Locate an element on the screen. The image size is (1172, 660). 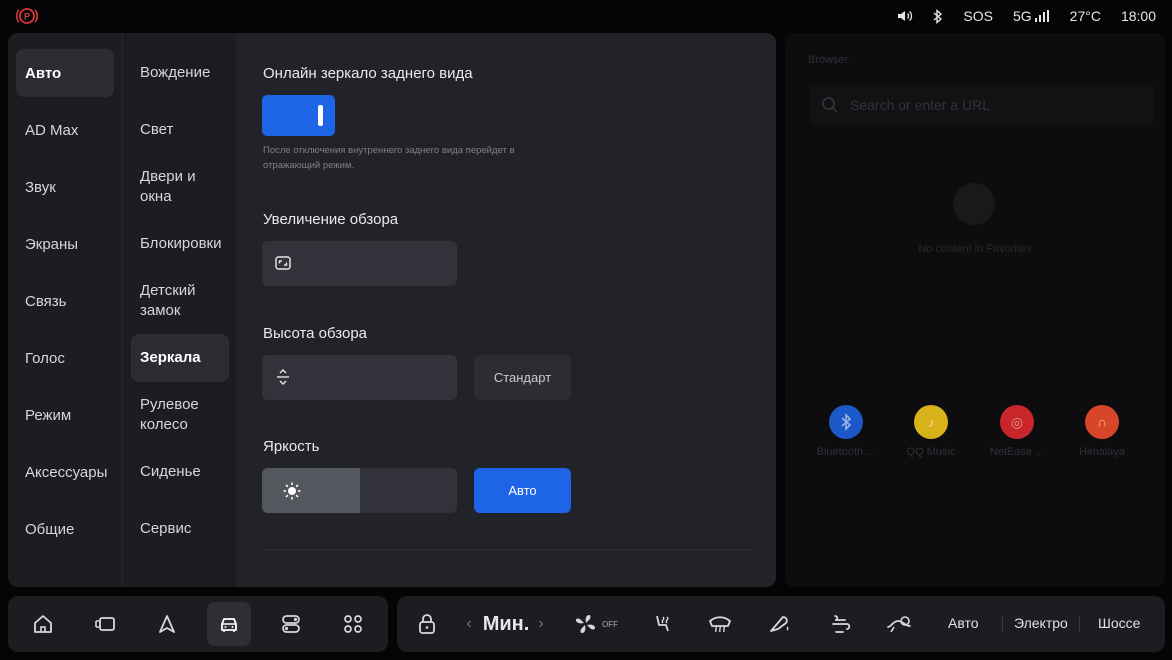
online-mirror-toggle is located at coordinates (298, 115).